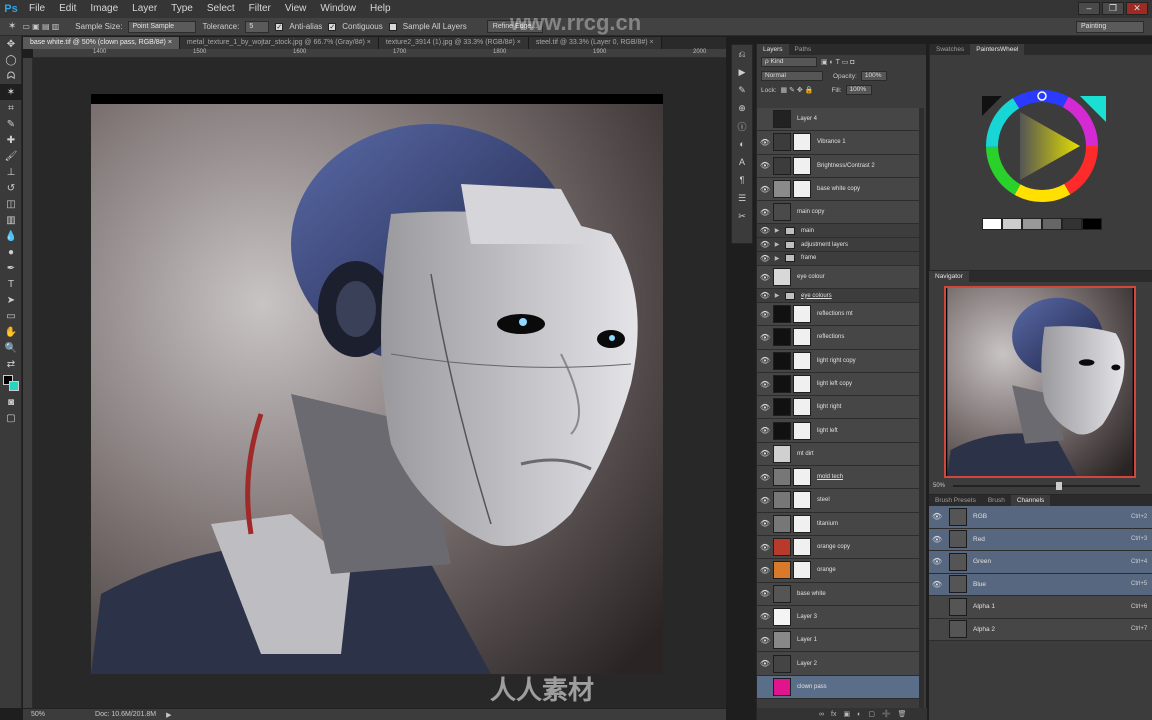 The height and width of the screenshot is (720, 1152). I want to click on quick-mask-icon: ◙, so click(11, 402).